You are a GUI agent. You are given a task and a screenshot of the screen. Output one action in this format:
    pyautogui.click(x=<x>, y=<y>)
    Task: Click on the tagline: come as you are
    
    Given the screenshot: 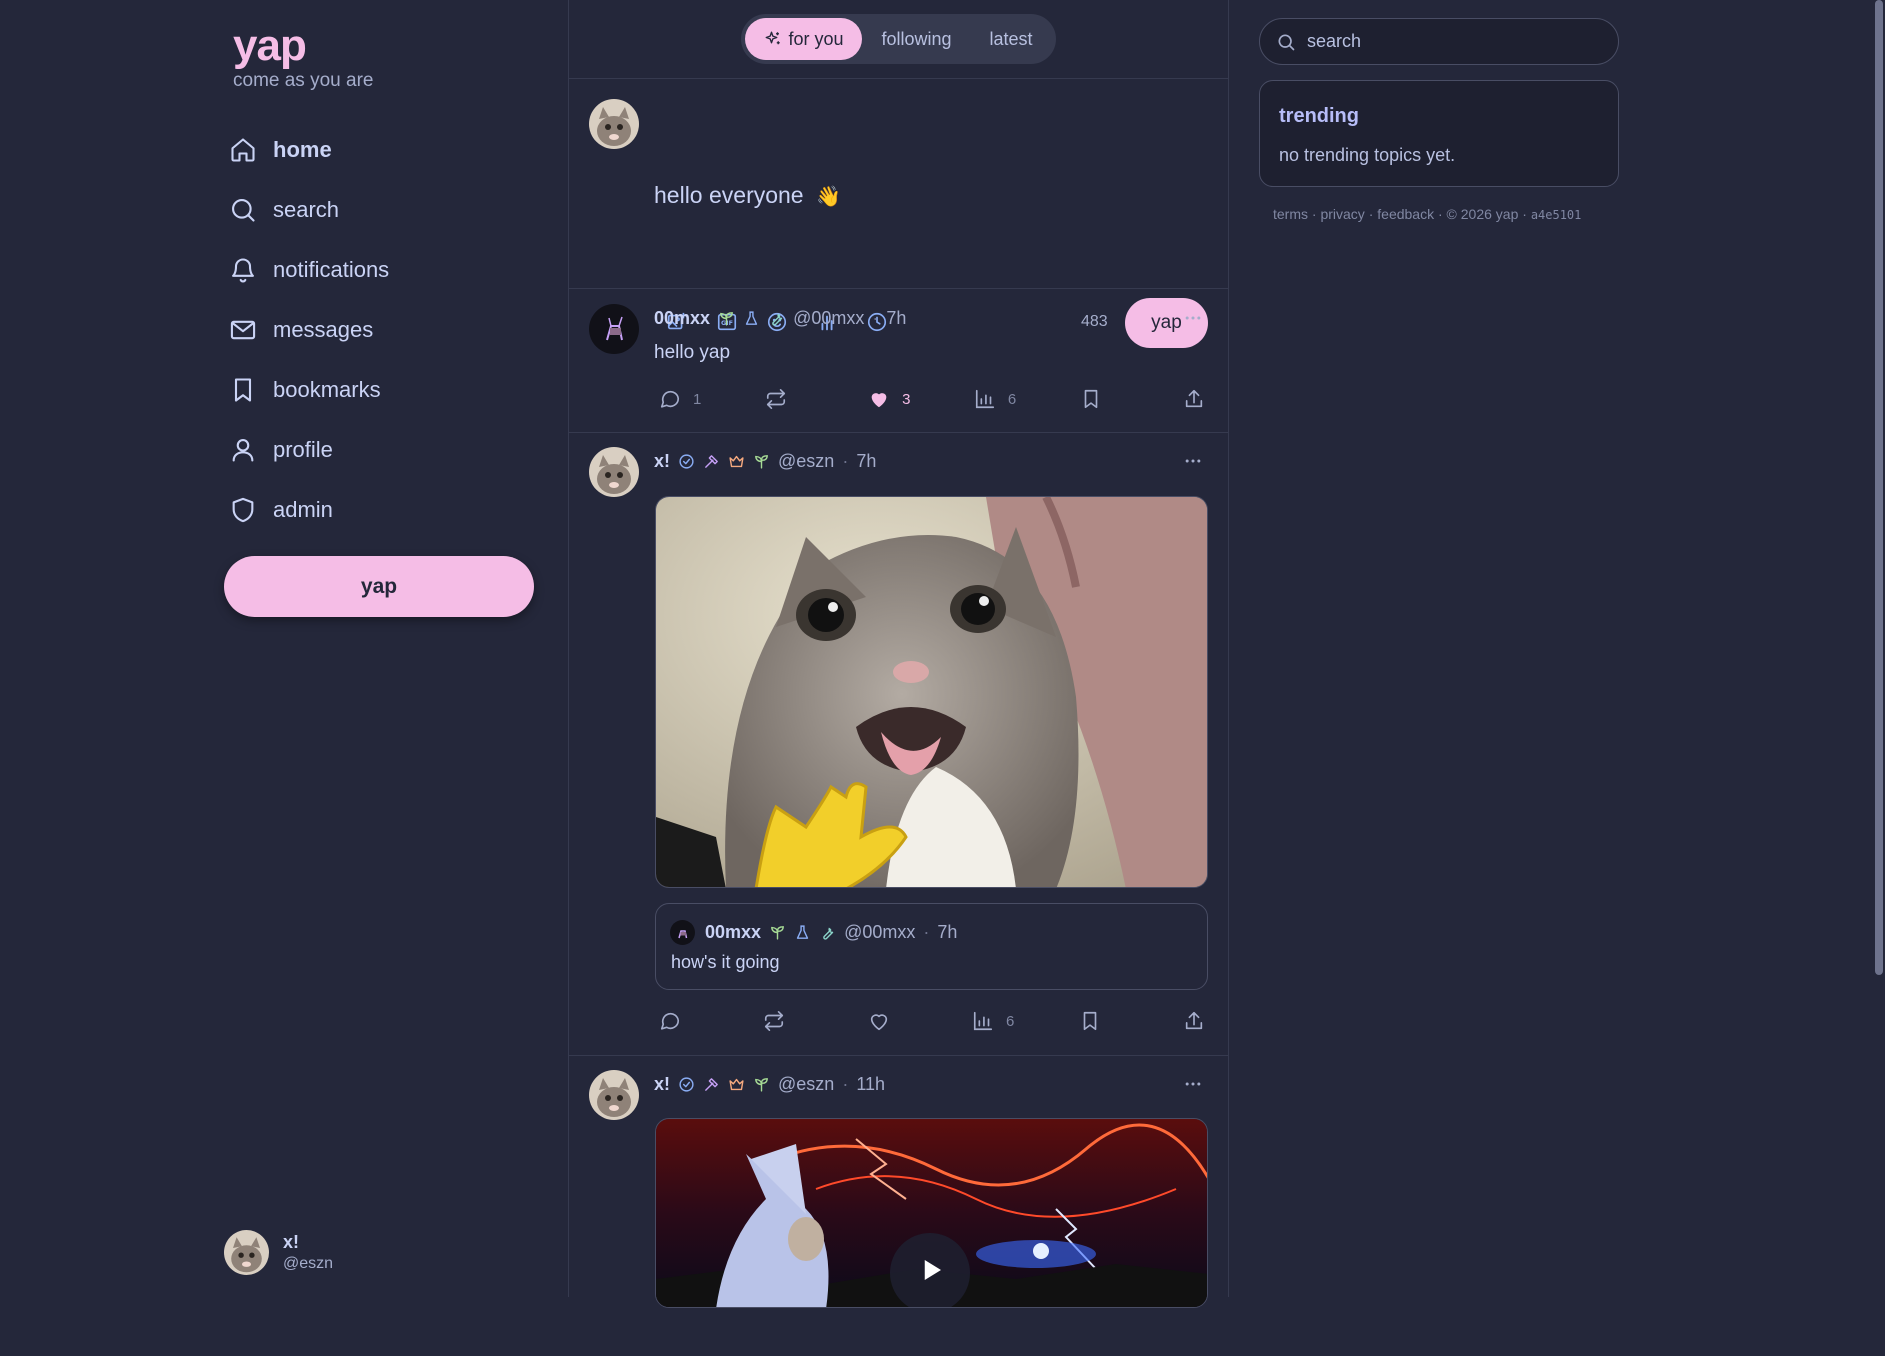 What is the action you would take?
    pyautogui.click(x=303, y=80)
    